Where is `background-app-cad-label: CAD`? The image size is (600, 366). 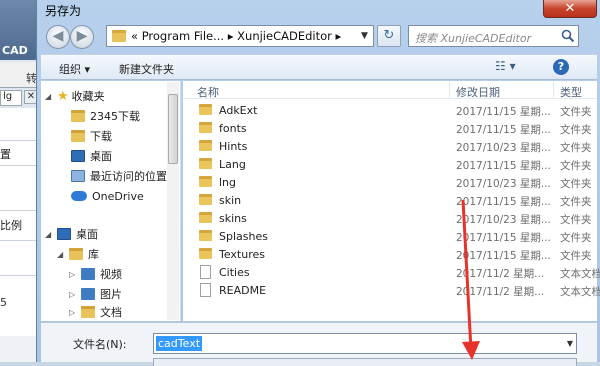
background-app-cad-label: CAD is located at coordinates (15, 50).